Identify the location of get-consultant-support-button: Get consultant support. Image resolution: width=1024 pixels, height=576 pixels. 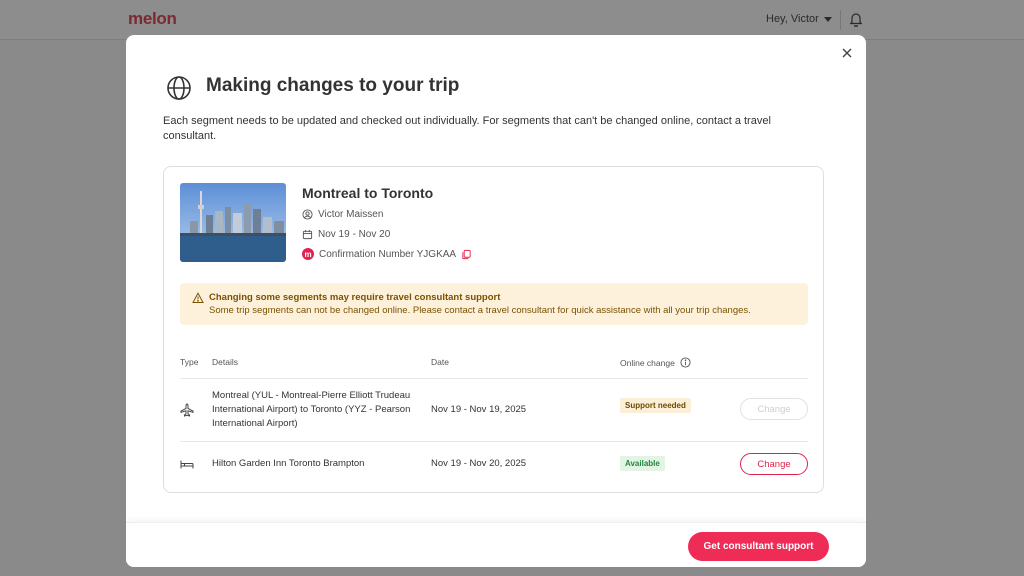
(758, 546).